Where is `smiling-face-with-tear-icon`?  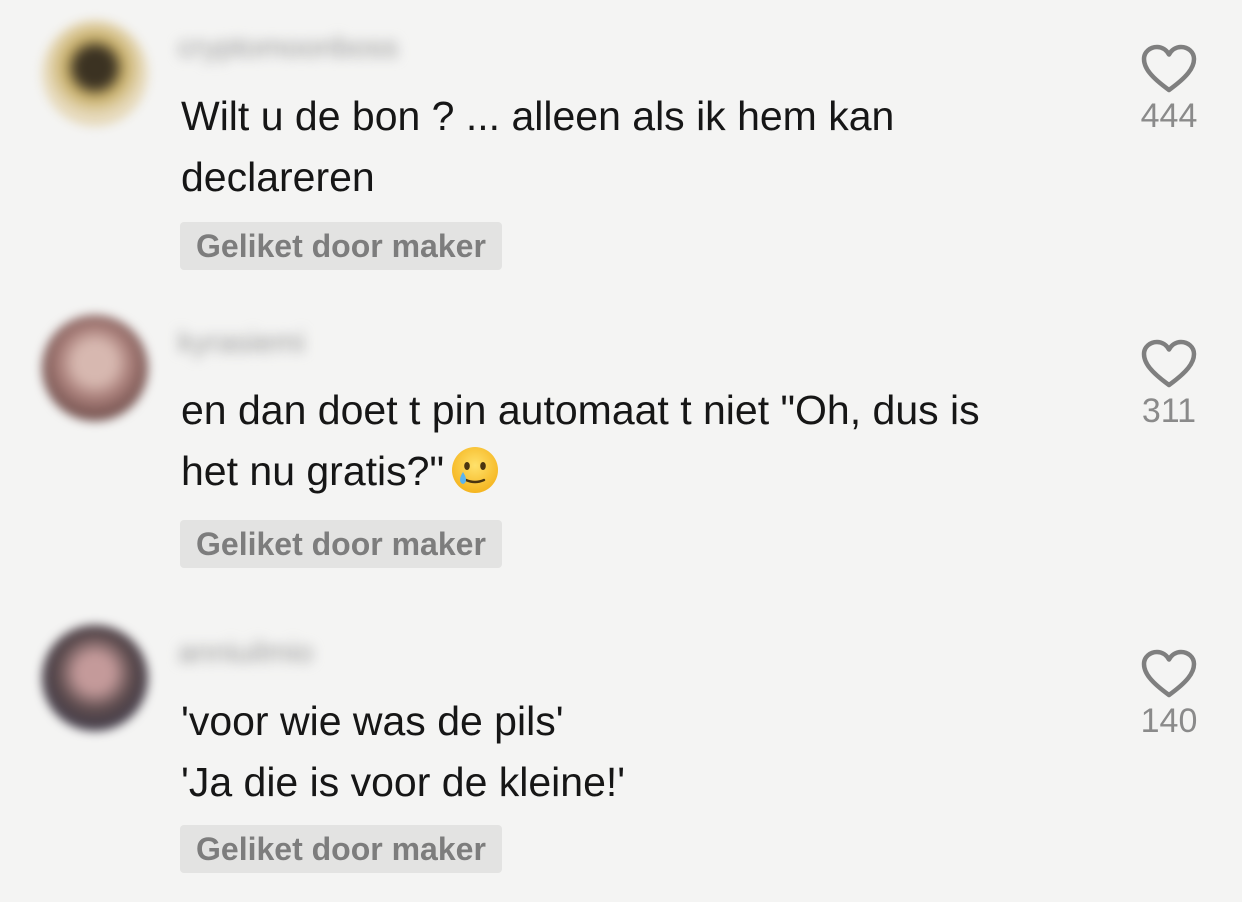 smiling-face-with-tear-icon is located at coordinates (475, 470).